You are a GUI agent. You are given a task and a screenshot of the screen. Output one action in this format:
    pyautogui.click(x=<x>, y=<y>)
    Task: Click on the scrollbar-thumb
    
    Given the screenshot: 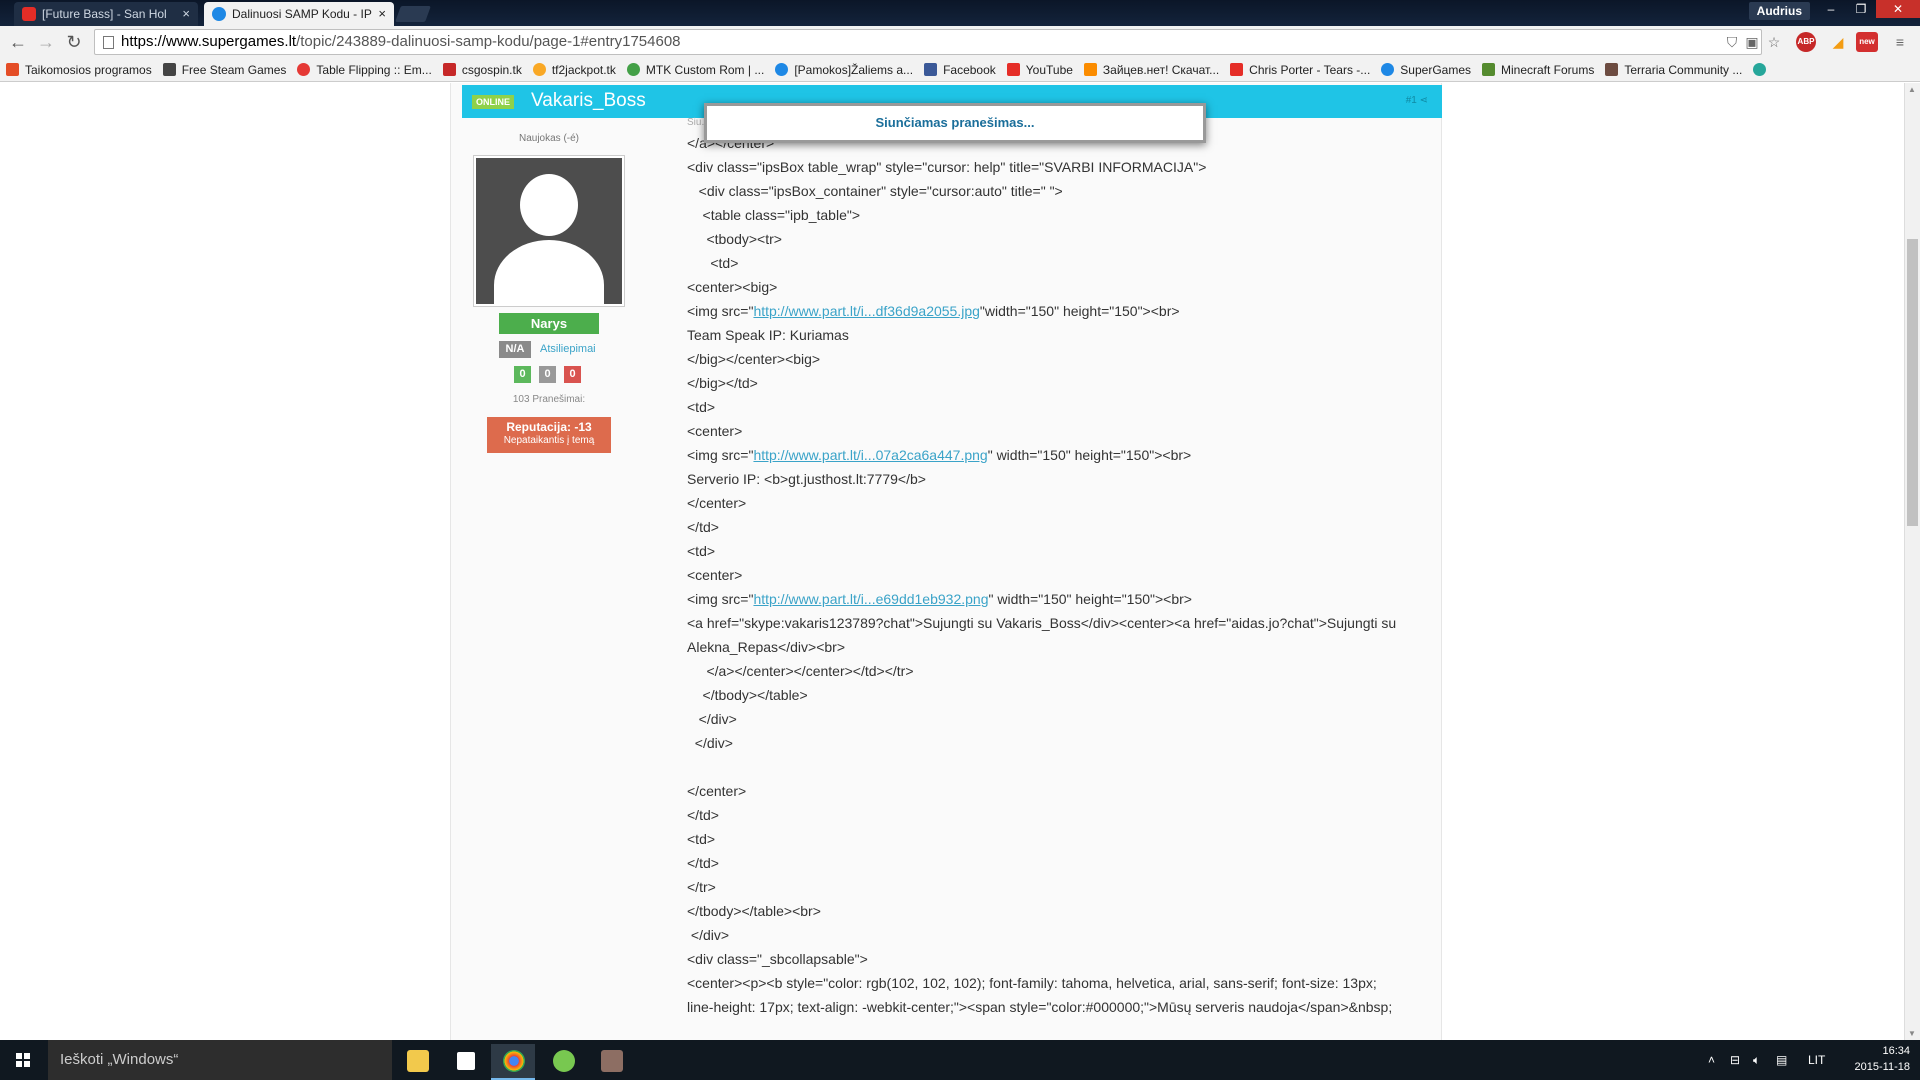 What is the action you would take?
    pyautogui.click(x=1912, y=382)
    